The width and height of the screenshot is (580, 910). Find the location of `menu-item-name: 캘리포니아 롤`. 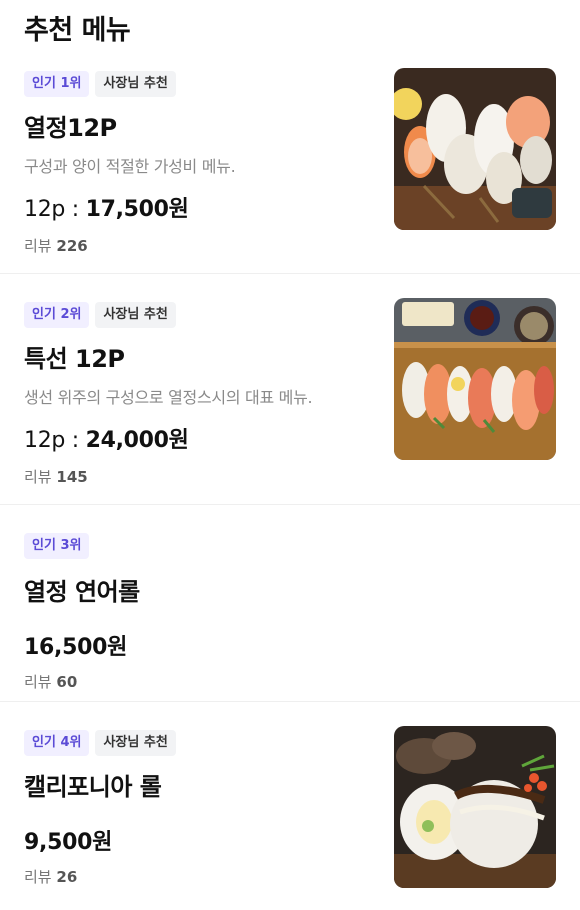

menu-item-name: 캘리포니아 롤 is located at coordinates (93, 787).